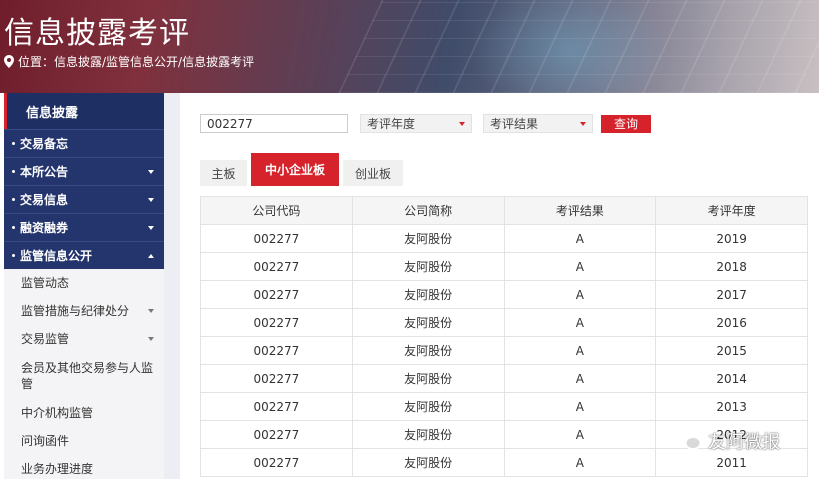  Describe the element at coordinates (731, 294) in the screenshot. I see `cell-year: 2017` at that location.